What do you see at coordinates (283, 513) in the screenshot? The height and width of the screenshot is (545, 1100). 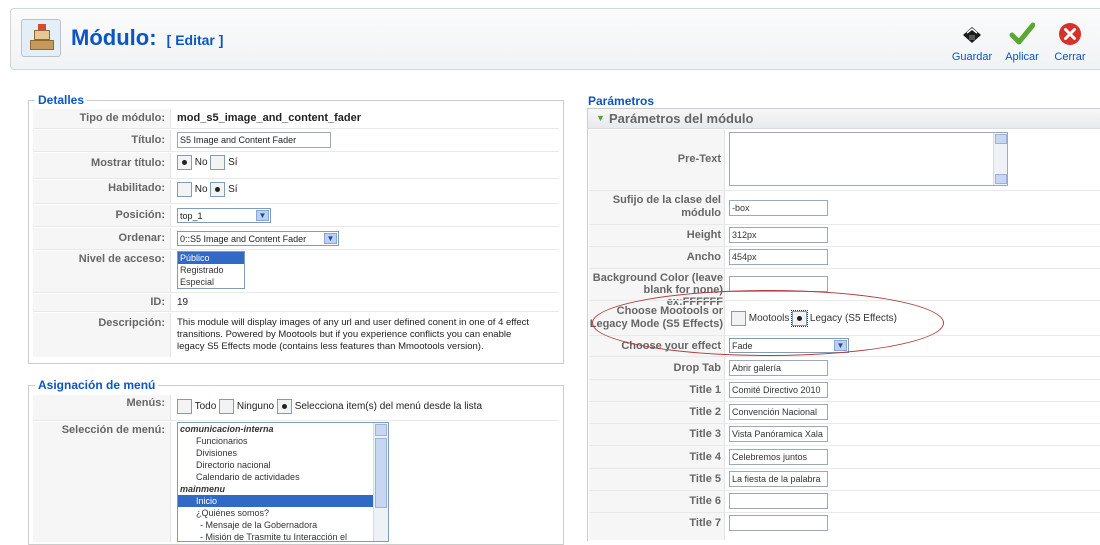 I see `menu-item: ¿Quiénes somos?` at bounding box center [283, 513].